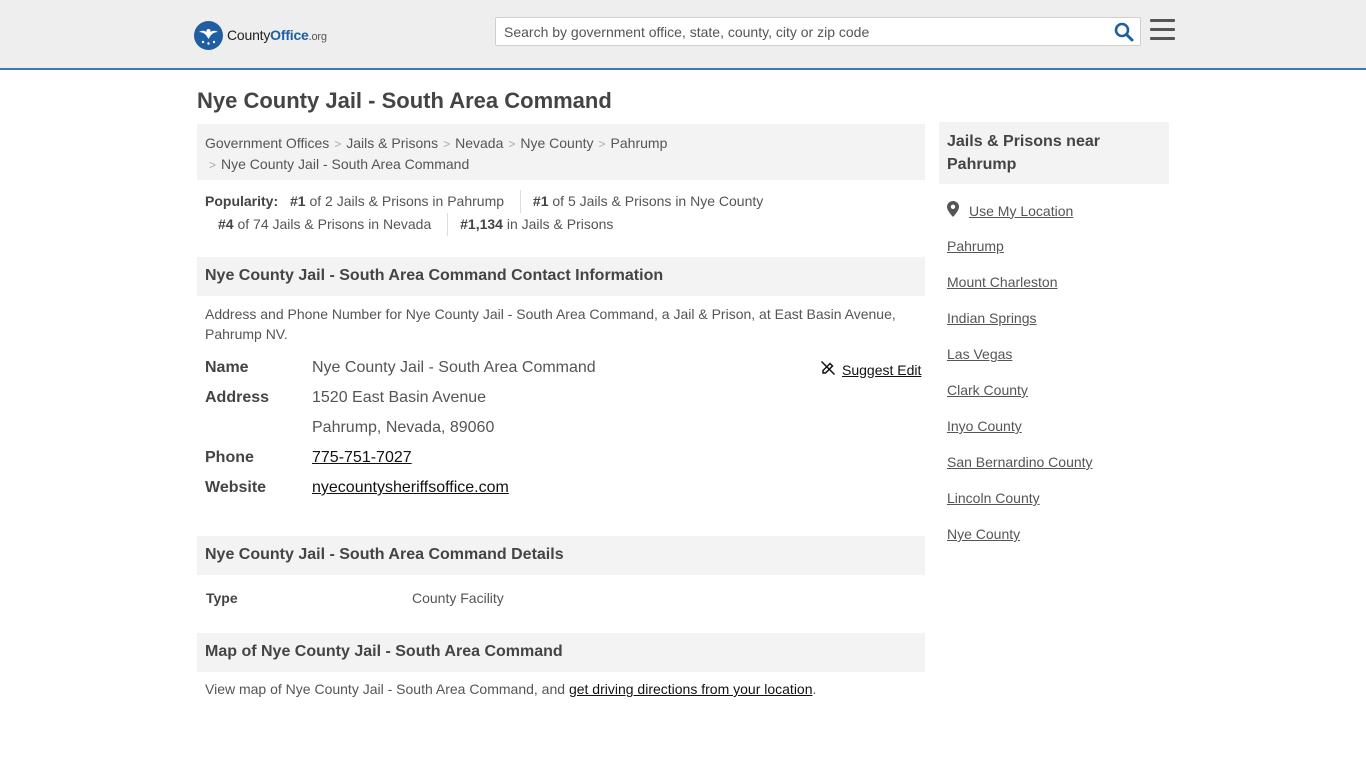 The image size is (1366, 768). Describe the element at coordinates (454, 367) in the screenshot. I see `name-value: Nye County Jail - South Area Command` at that location.